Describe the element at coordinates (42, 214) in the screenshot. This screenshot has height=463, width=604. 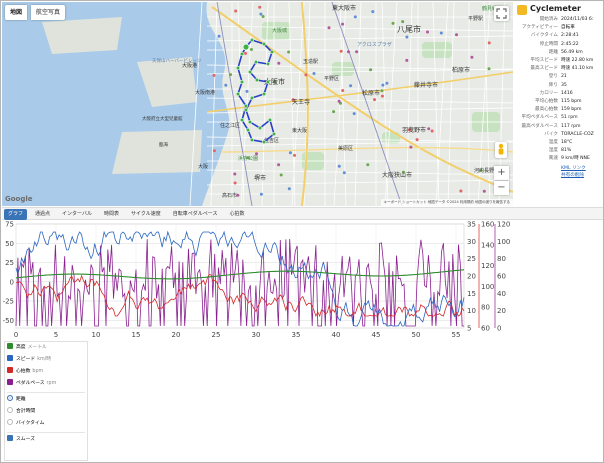
I see `chart-tab: 通過点` at that location.